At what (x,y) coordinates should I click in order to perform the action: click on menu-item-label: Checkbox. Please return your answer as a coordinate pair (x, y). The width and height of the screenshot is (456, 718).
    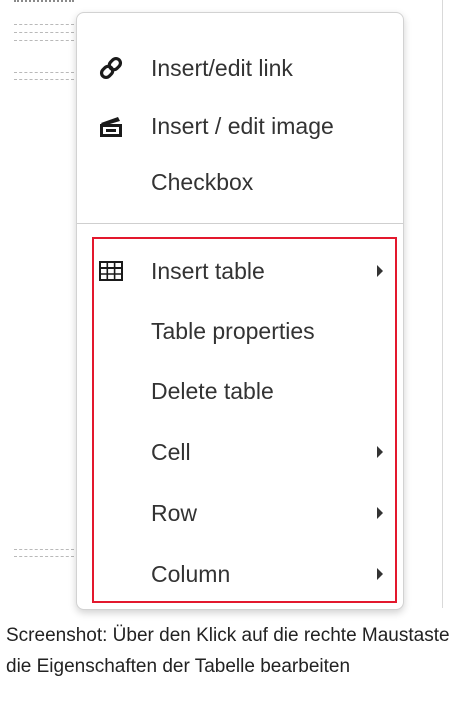
    Looking at the image, I should click on (202, 181).